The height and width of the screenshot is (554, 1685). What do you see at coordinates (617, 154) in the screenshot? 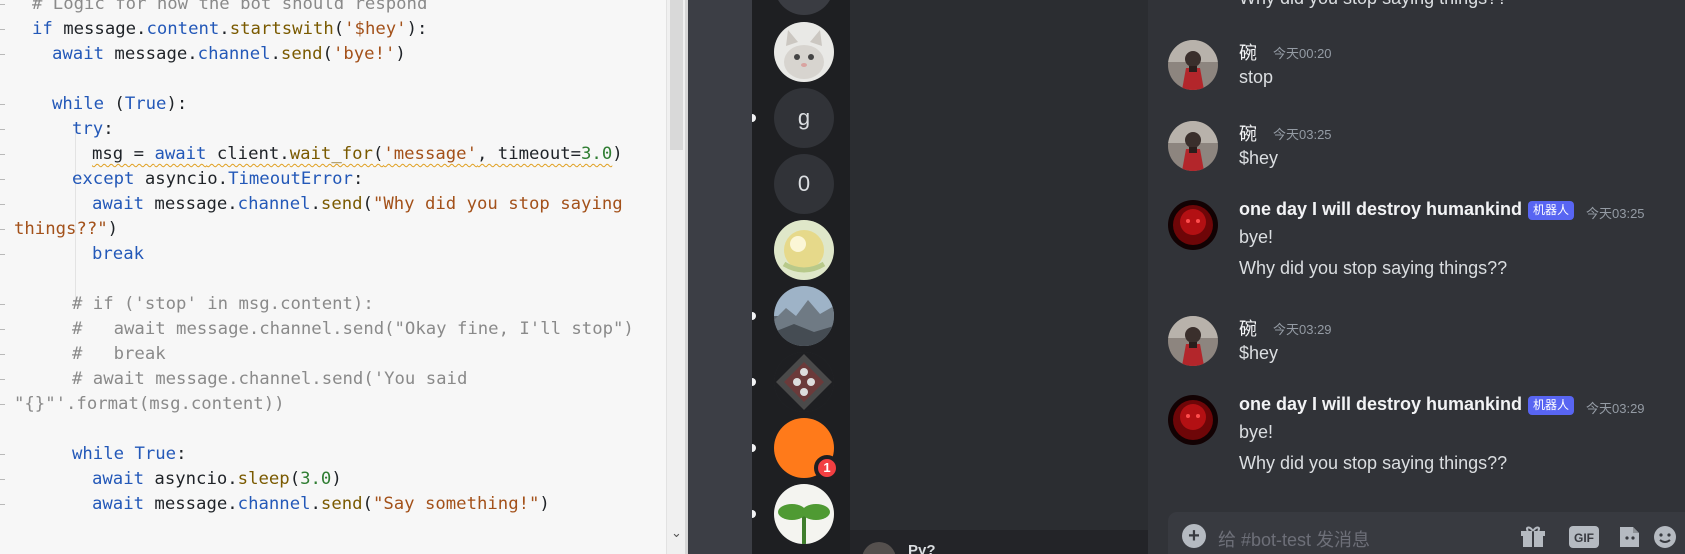
I see `code-token: )` at bounding box center [617, 154].